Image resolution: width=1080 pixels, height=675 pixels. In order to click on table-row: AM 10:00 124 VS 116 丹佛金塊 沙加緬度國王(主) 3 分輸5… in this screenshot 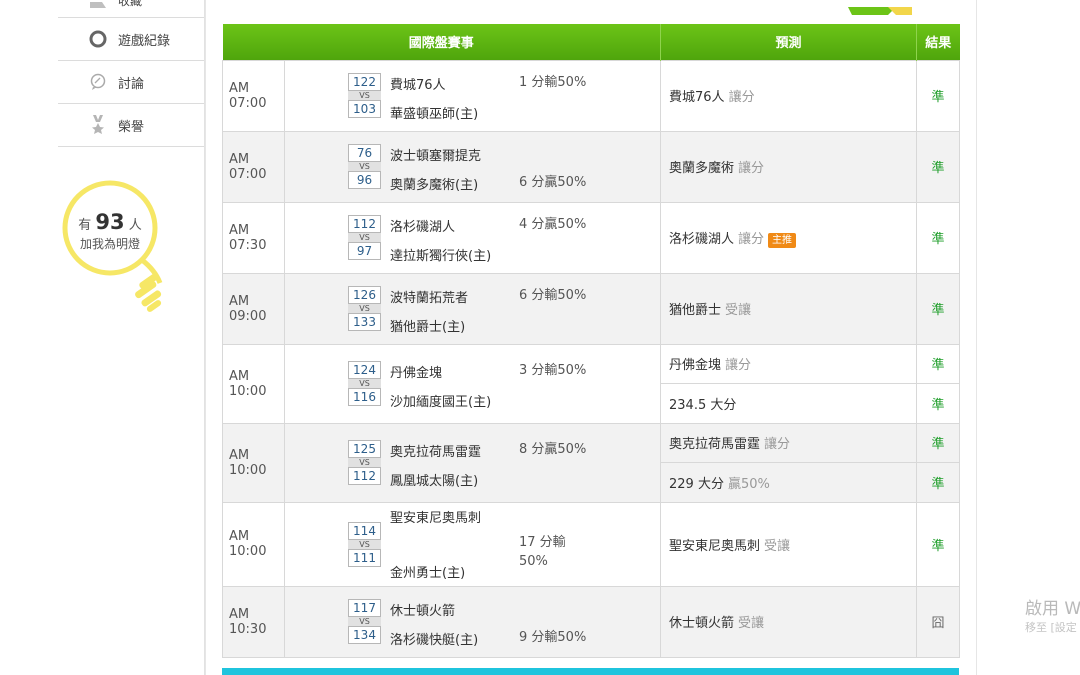, I will do `click(591, 383)`.